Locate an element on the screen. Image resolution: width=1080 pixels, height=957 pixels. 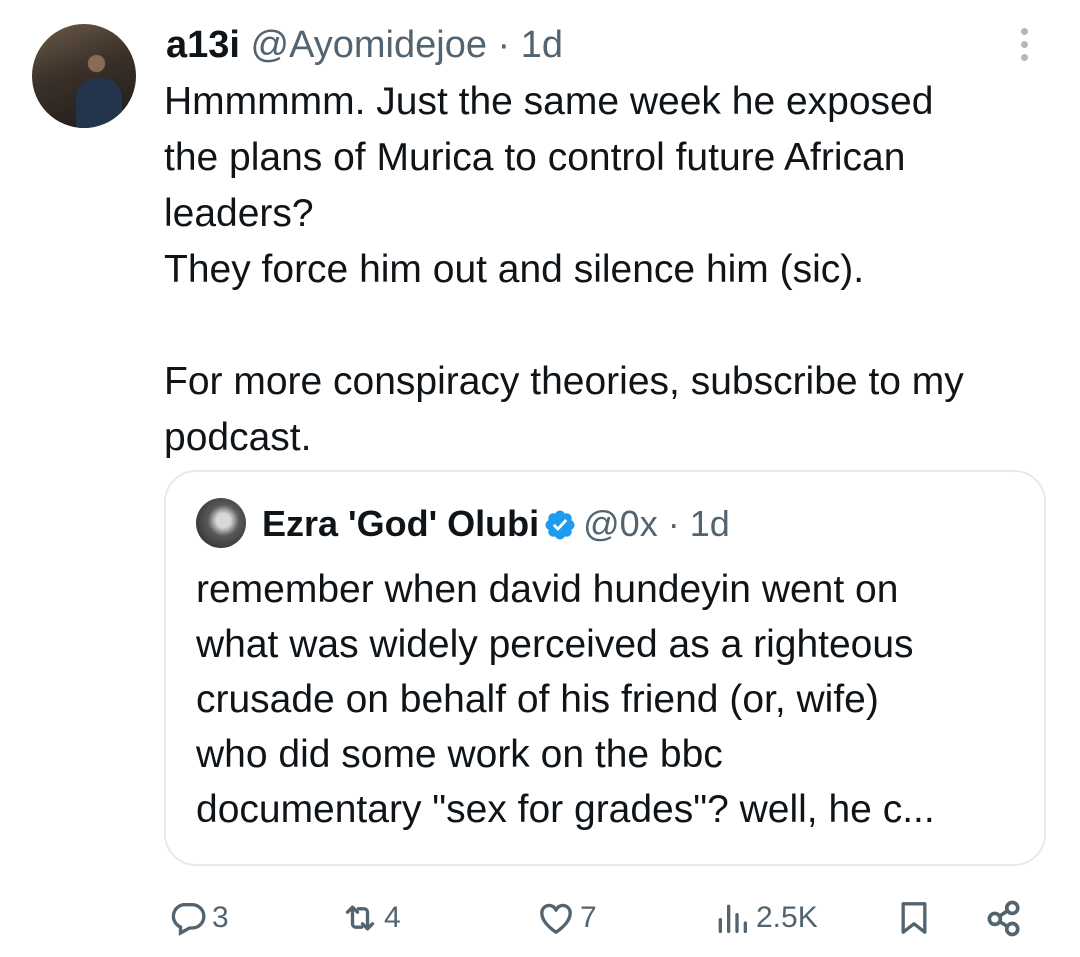
tweet-header: a13i @Ayomidejoe · 1d is located at coordinates (364, 45).